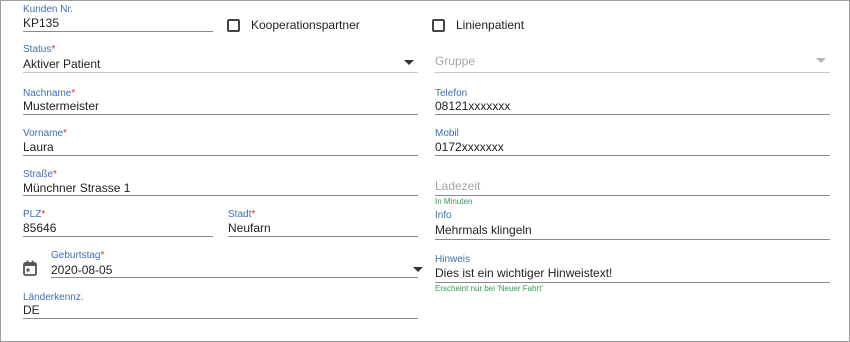  What do you see at coordinates (118, 31) in the screenshot?
I see `customer-number-underline` at bounding box center [118, 31].